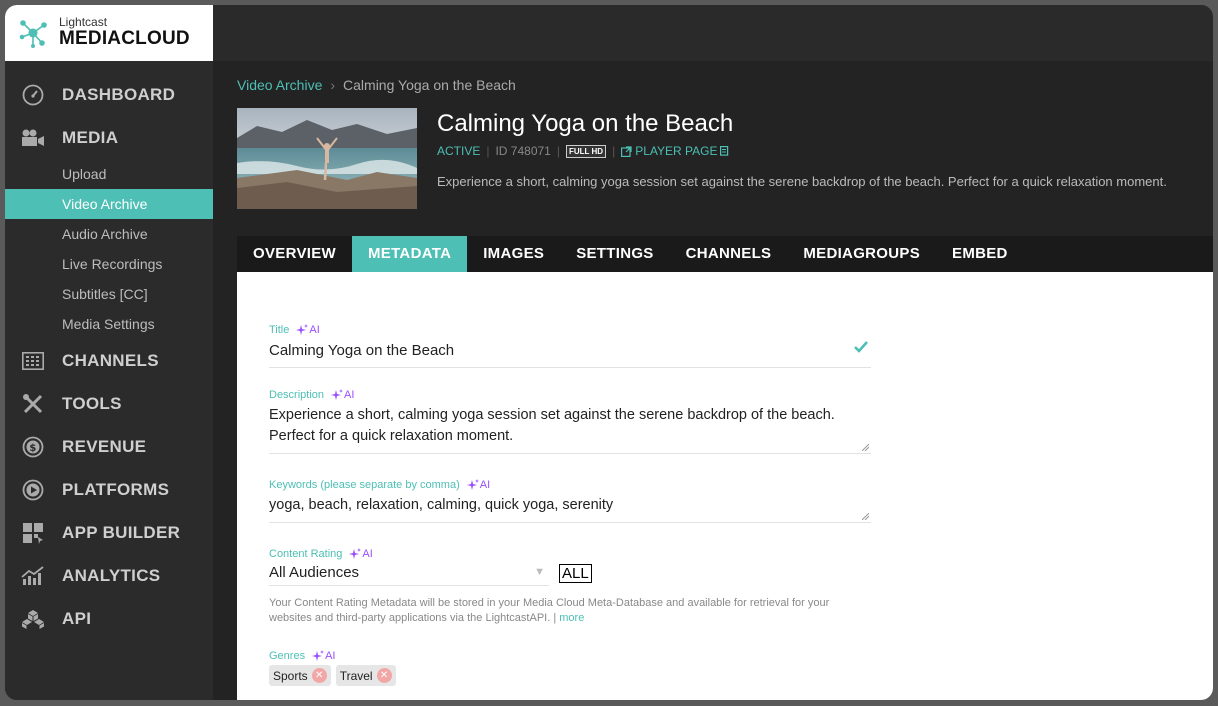  What do you see at coordinates (119, 94) in the screenshot?
I see `nav-dashboard-label: DASHBOARD` at bounding box center [119, 94].